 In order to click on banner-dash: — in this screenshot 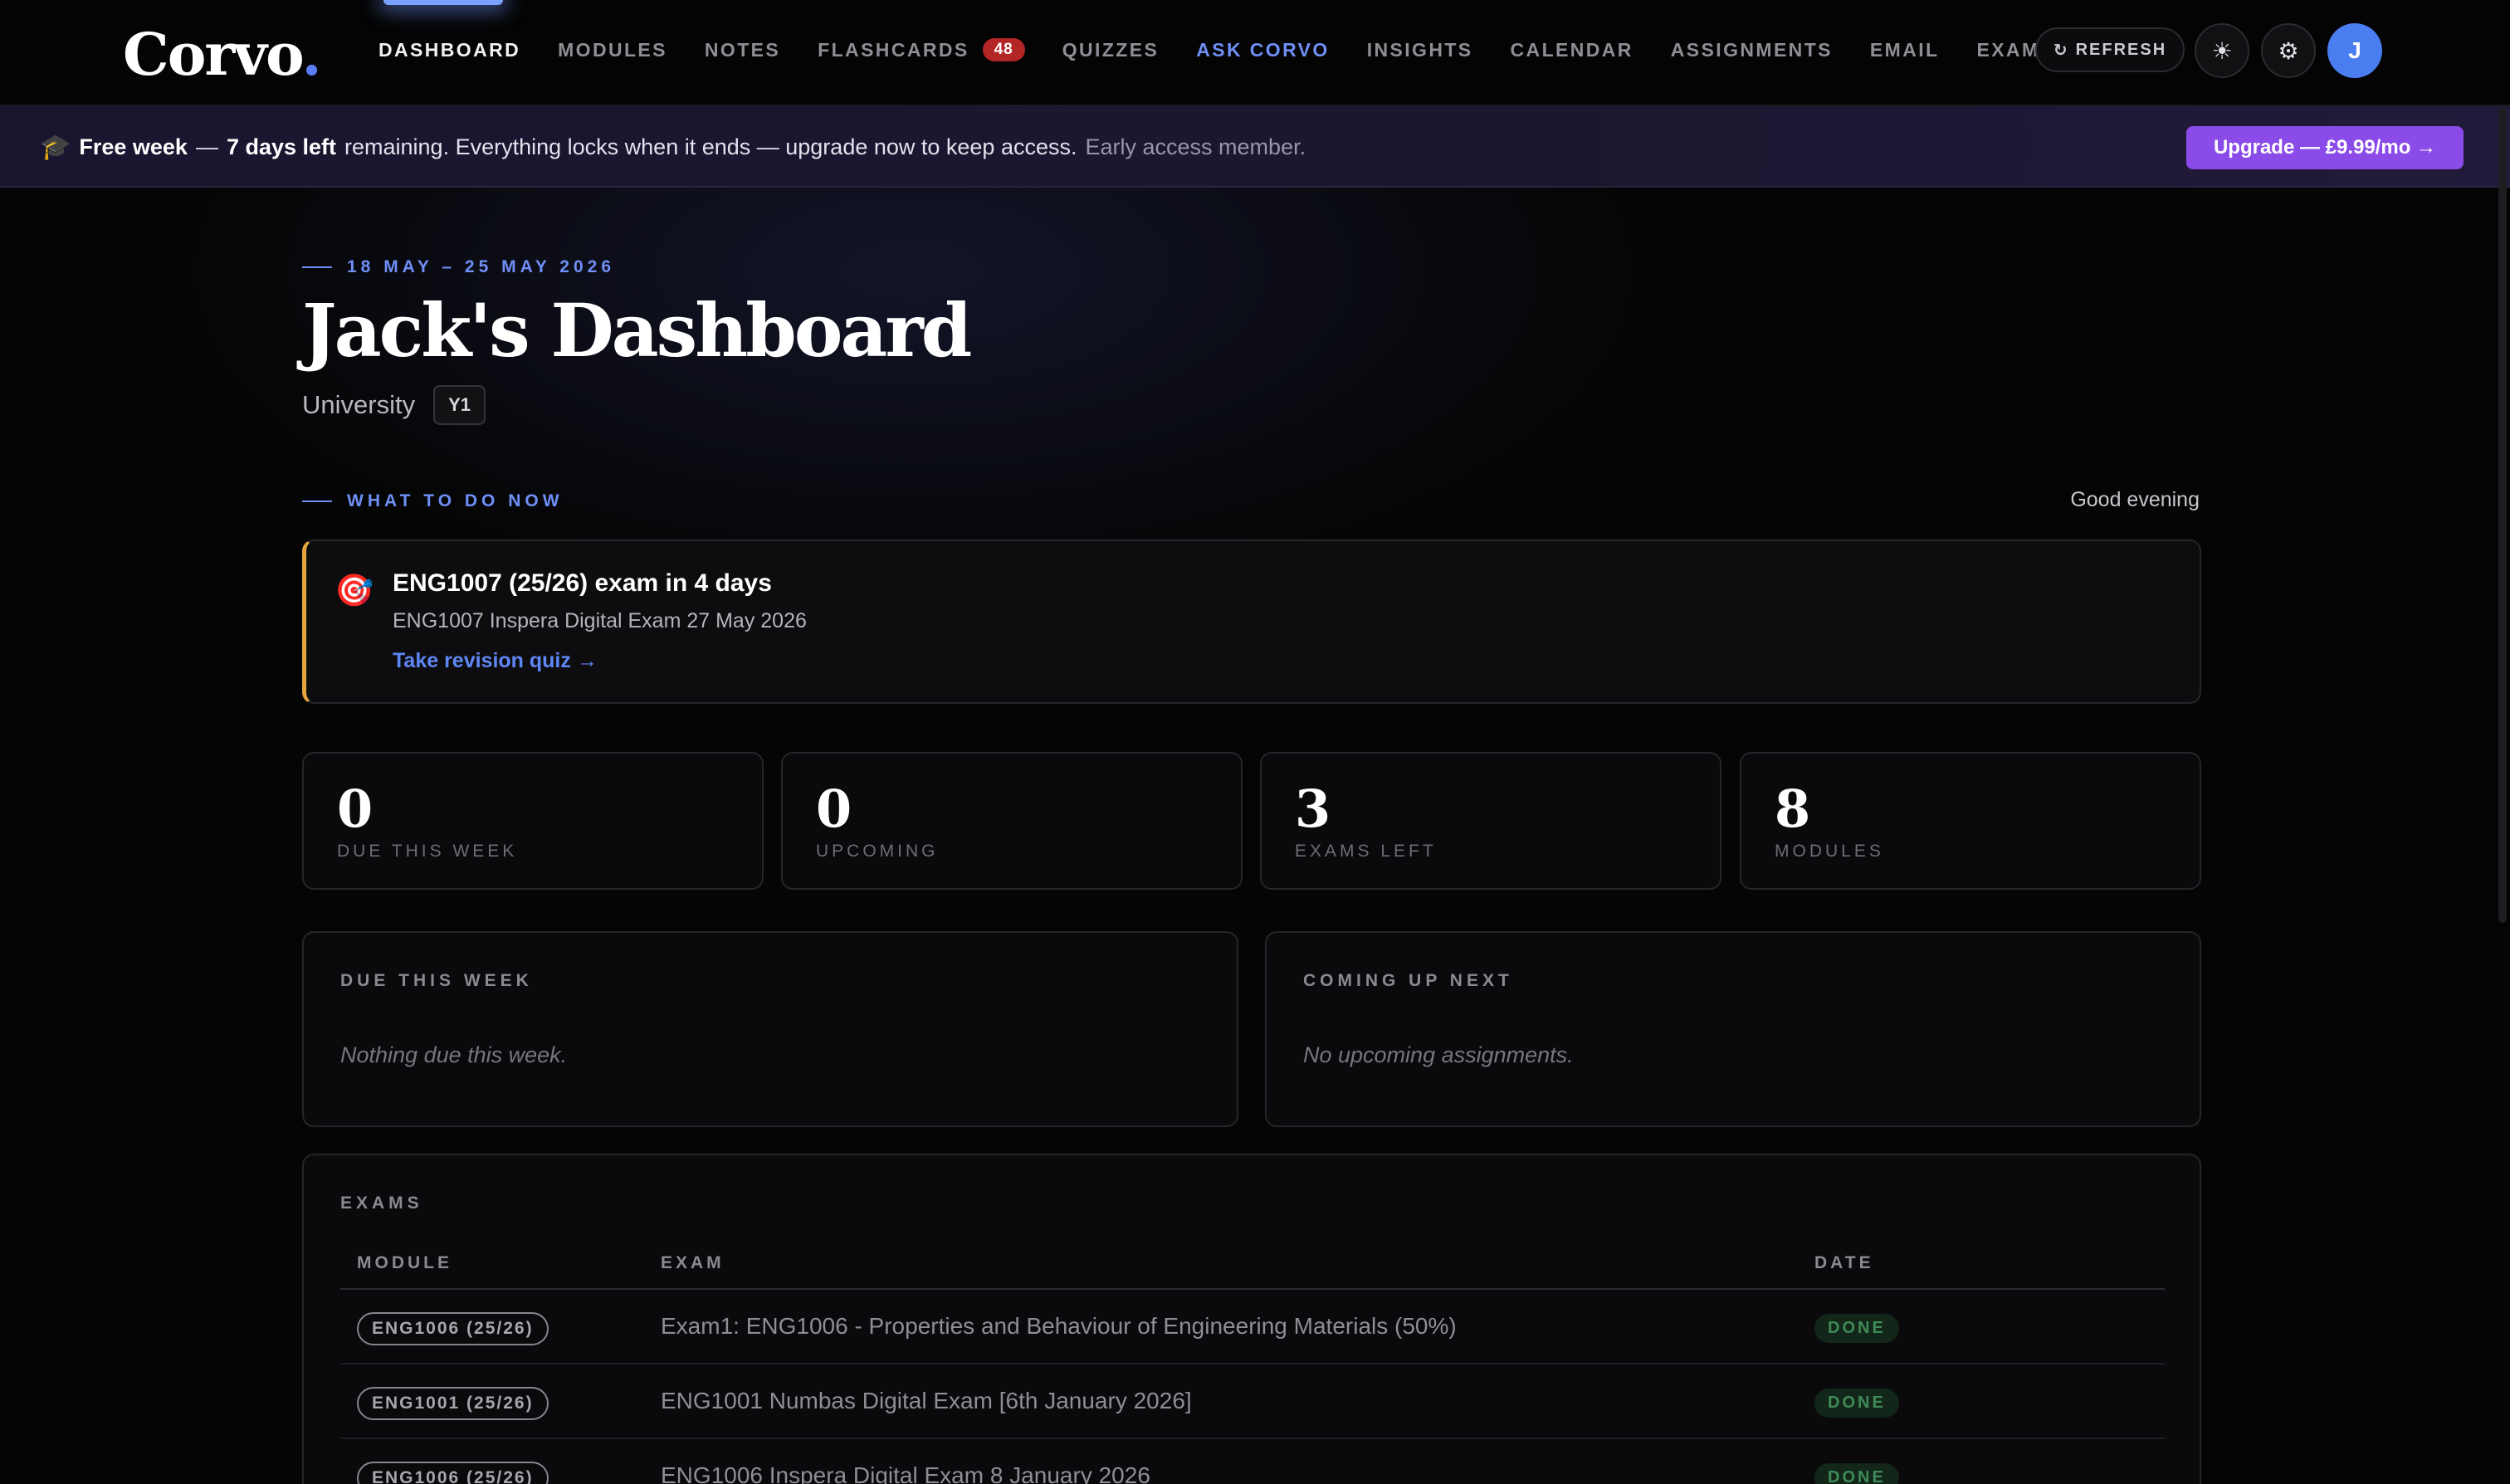, I will do `click(206, 146)`.